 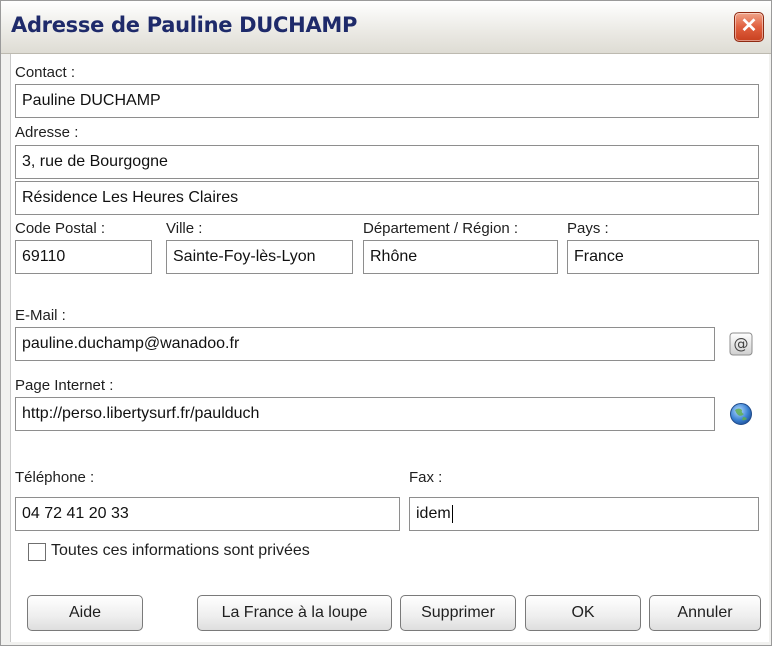 I want to click on fax-label: Fax :, so click(x=426, y=477).